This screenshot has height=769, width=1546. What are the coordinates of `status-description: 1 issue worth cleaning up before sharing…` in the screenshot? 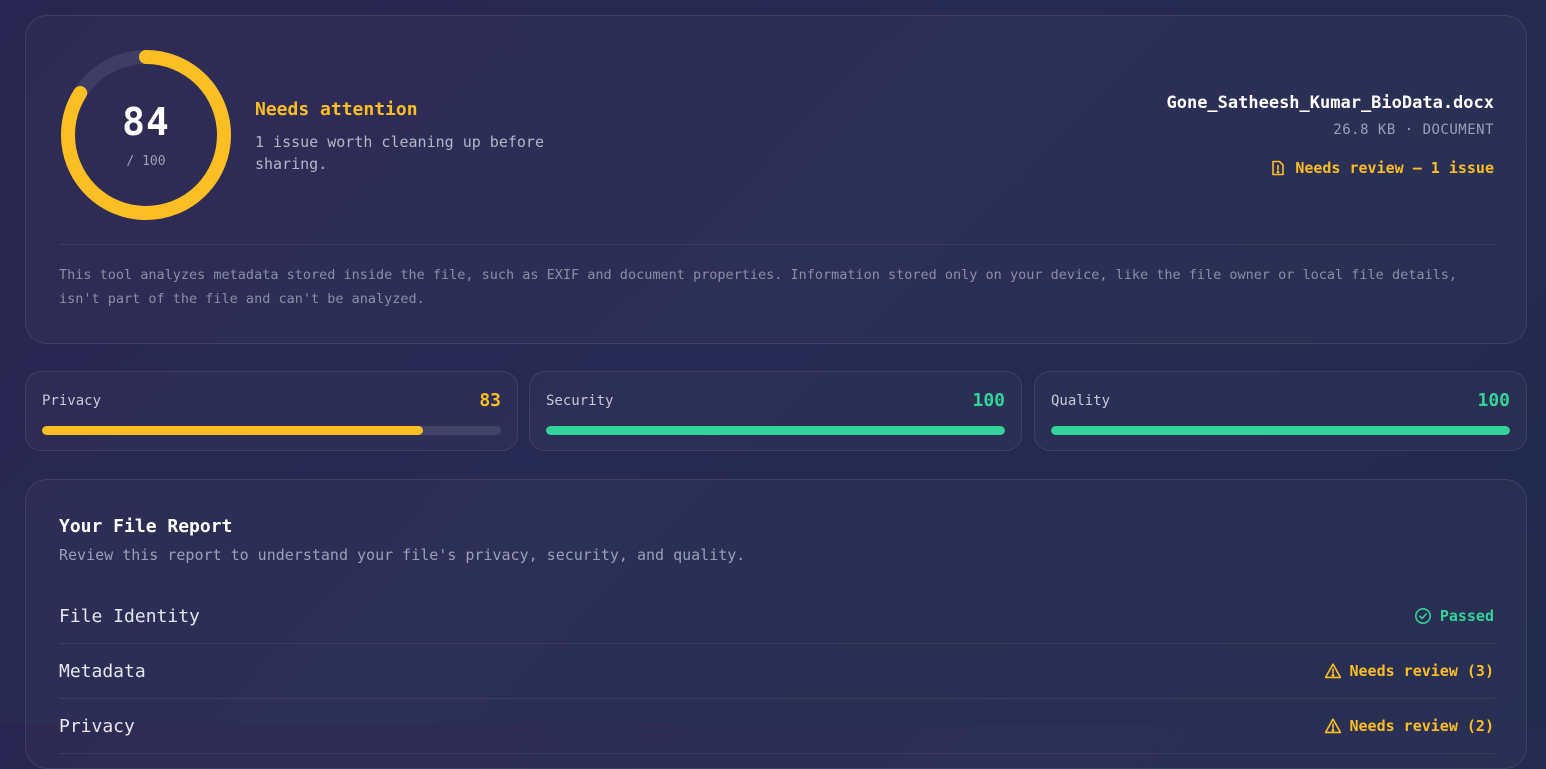 It's located at (399, 153).